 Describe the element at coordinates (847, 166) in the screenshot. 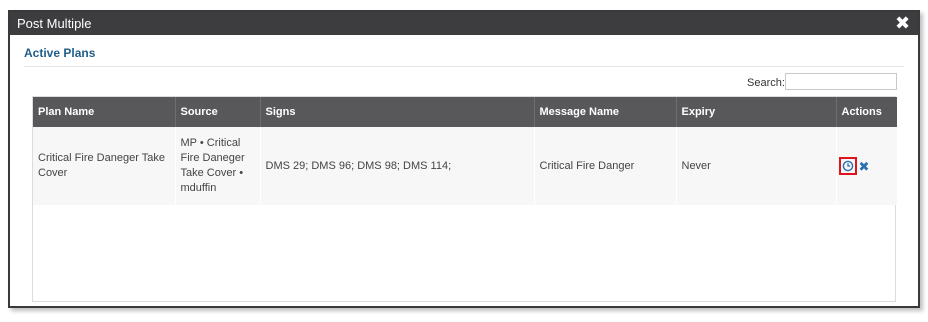

I see `history-icon` at that location.